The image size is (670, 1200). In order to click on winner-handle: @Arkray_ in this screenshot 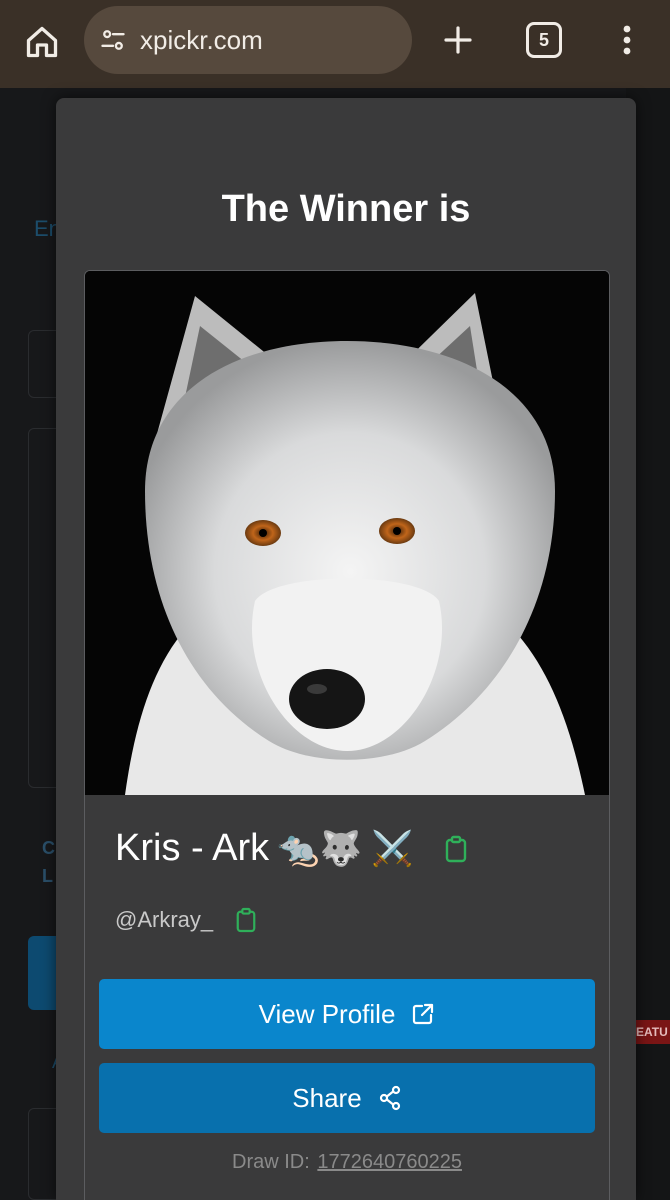, I will do `click(164, 919)`.